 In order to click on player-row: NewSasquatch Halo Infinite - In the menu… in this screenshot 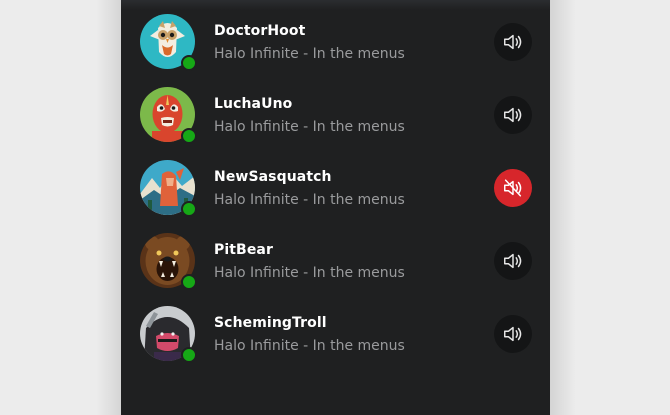, I will do `click(335, 184)`.